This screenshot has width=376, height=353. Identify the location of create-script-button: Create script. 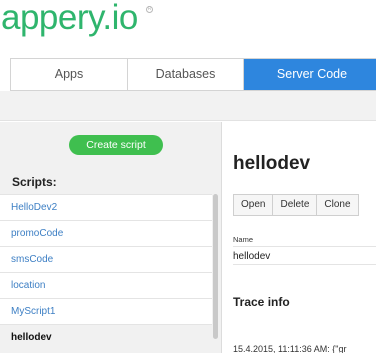
(116, 145).